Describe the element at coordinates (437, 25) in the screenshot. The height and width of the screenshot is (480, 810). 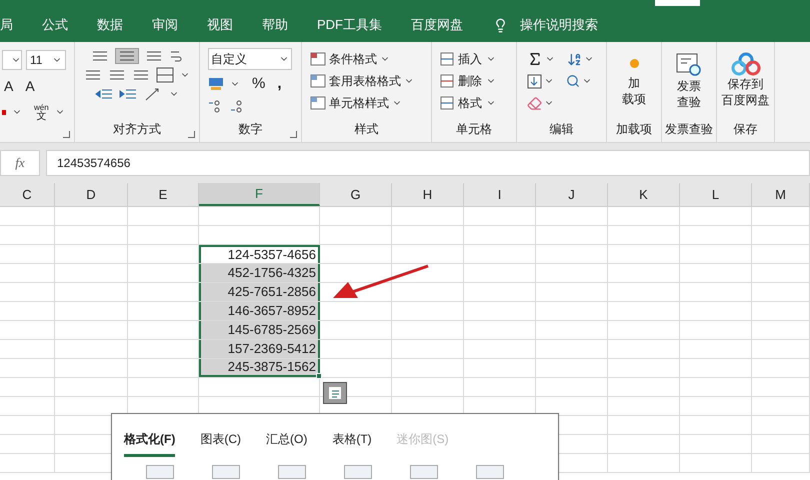
I see `menu-tab: 百度网盘` at that location.